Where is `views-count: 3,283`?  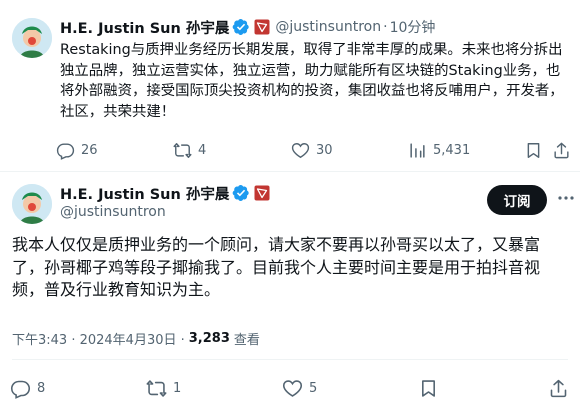 views-count: 3,283 is located at coordinates (209, 338).